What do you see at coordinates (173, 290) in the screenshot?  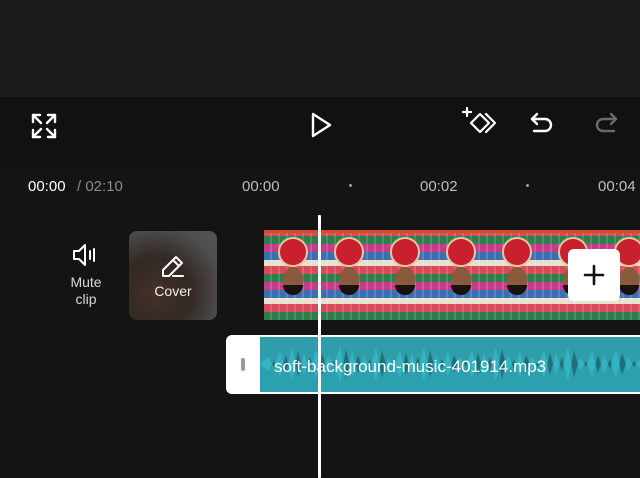 I see `cover-label: Cover` at bounding box center [173, 290].